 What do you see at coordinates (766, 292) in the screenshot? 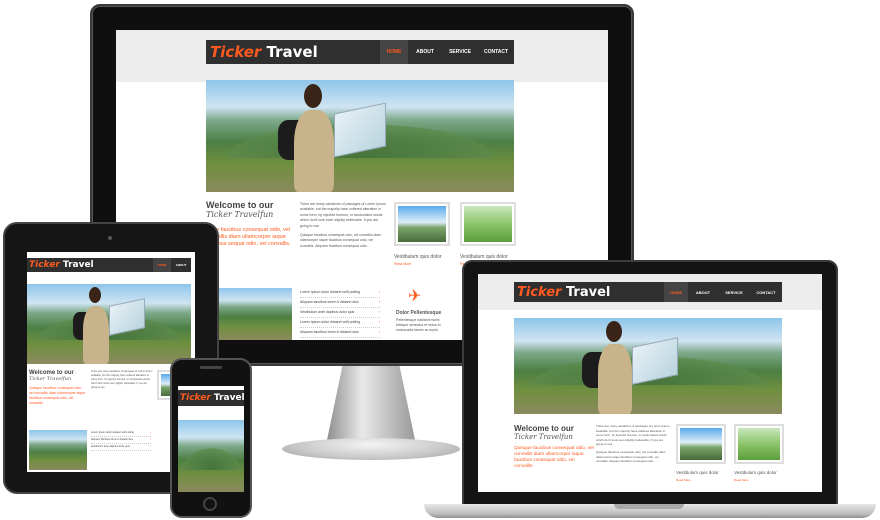
I see `laptop-menu-contact: CONTACT` at bounding box center [766, 292].